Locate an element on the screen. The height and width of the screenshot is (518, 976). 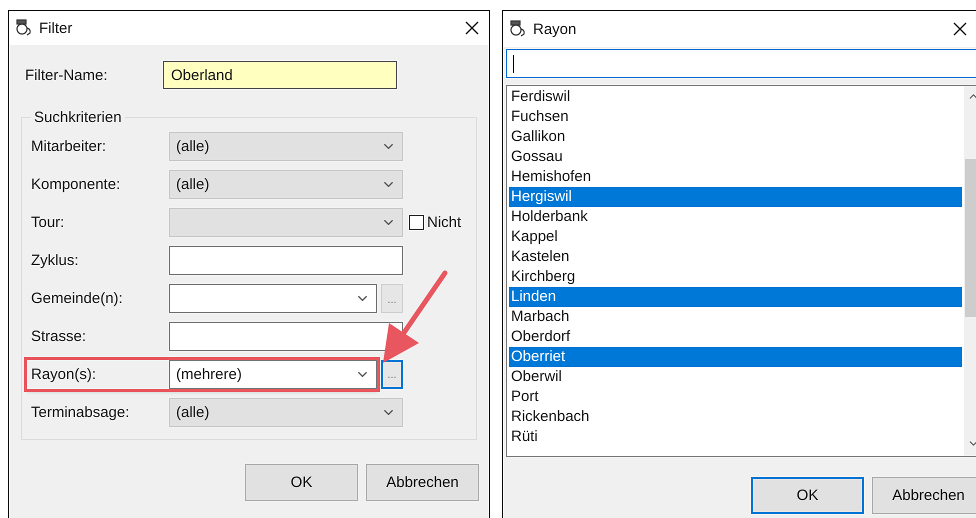
combo-field: (mehrere) is located at coordinates (273, 374).